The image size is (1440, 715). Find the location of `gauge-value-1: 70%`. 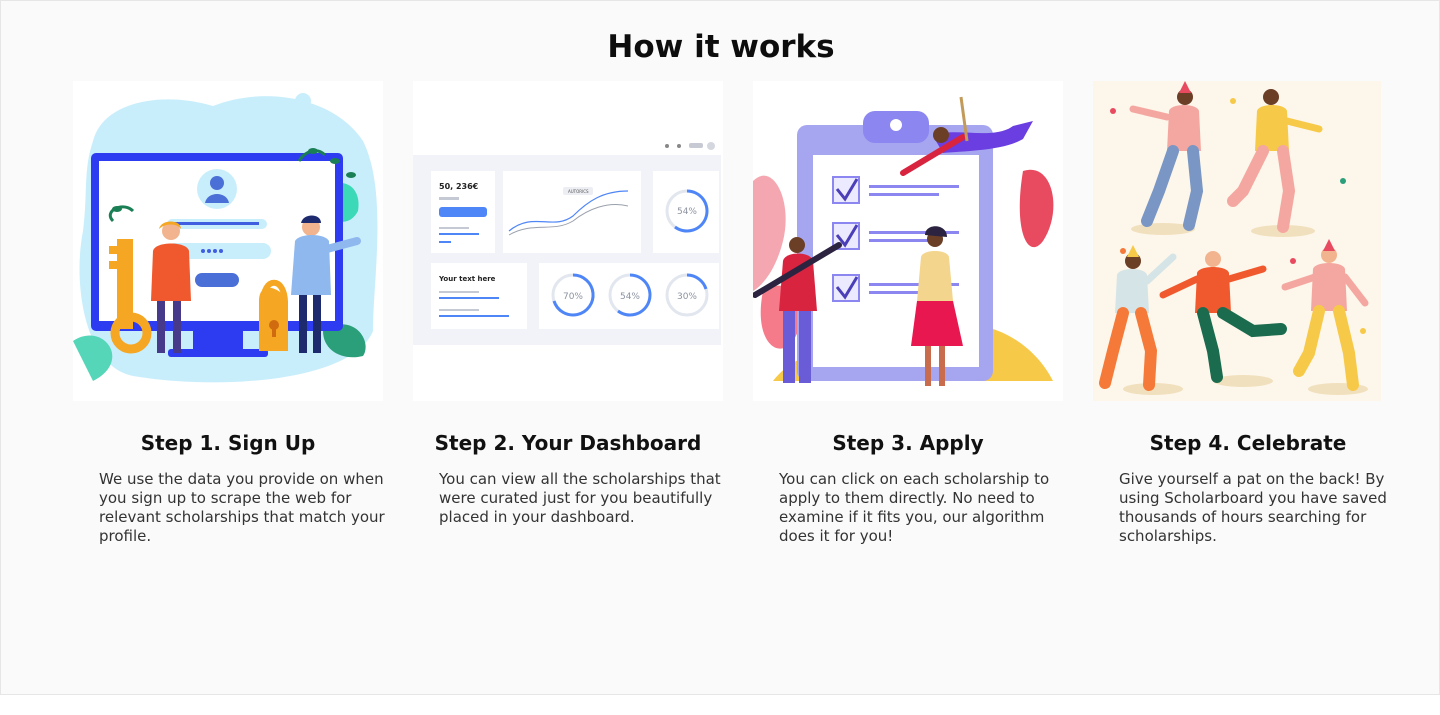

gauge-value-1: 70% is located at coordinates (573, 297).